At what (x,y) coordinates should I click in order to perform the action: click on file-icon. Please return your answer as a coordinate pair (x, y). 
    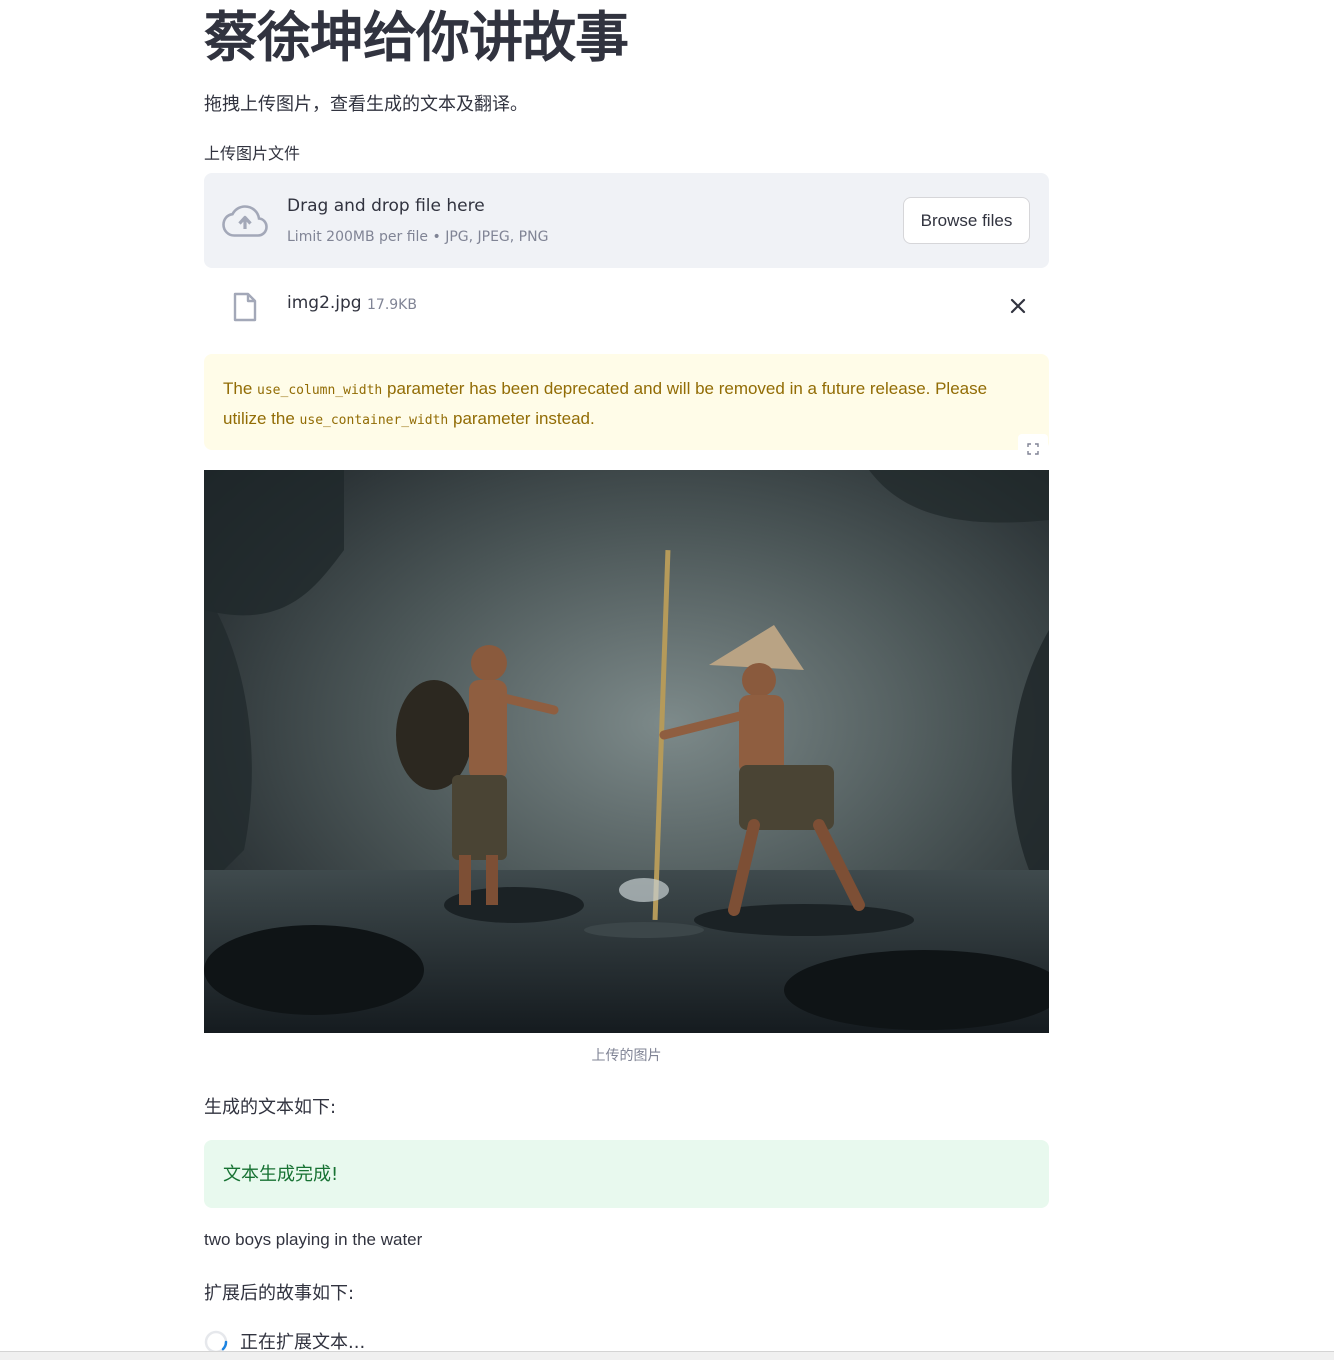
    Looking at the image, I should click on (245, 307).